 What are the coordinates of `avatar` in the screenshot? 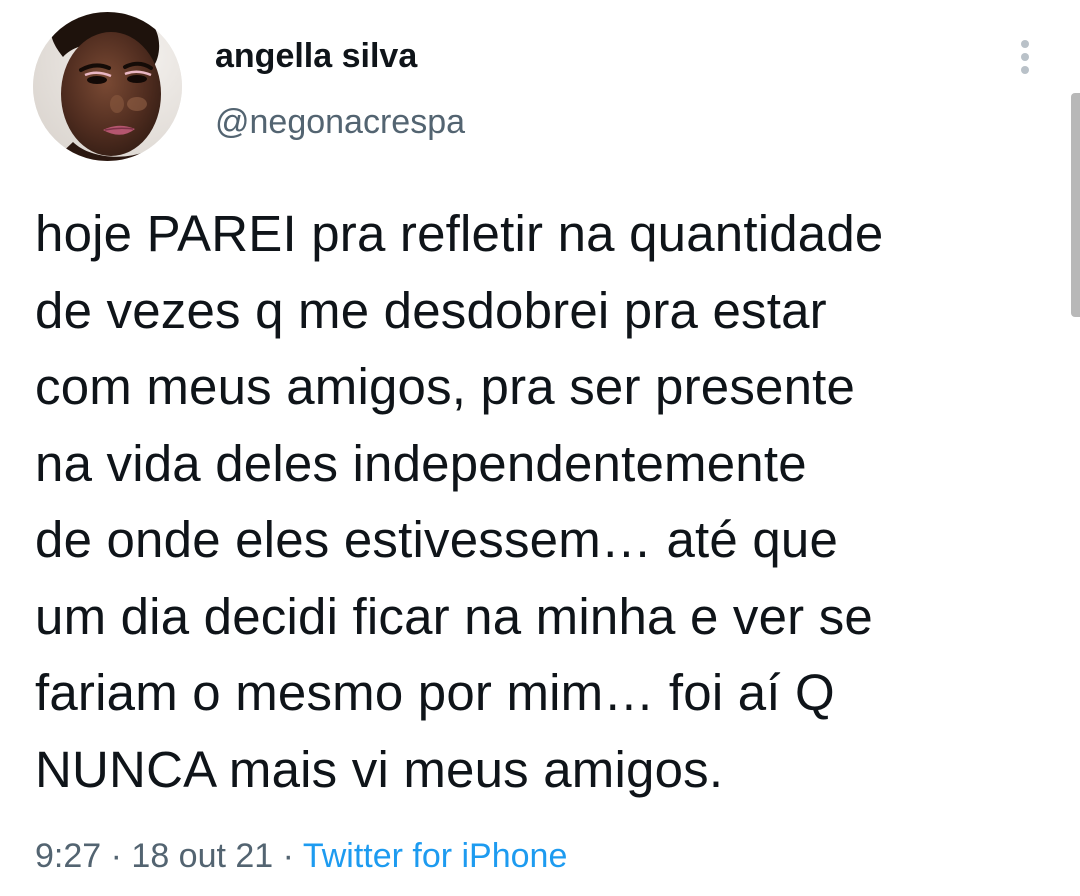 It's located at (107, 86).